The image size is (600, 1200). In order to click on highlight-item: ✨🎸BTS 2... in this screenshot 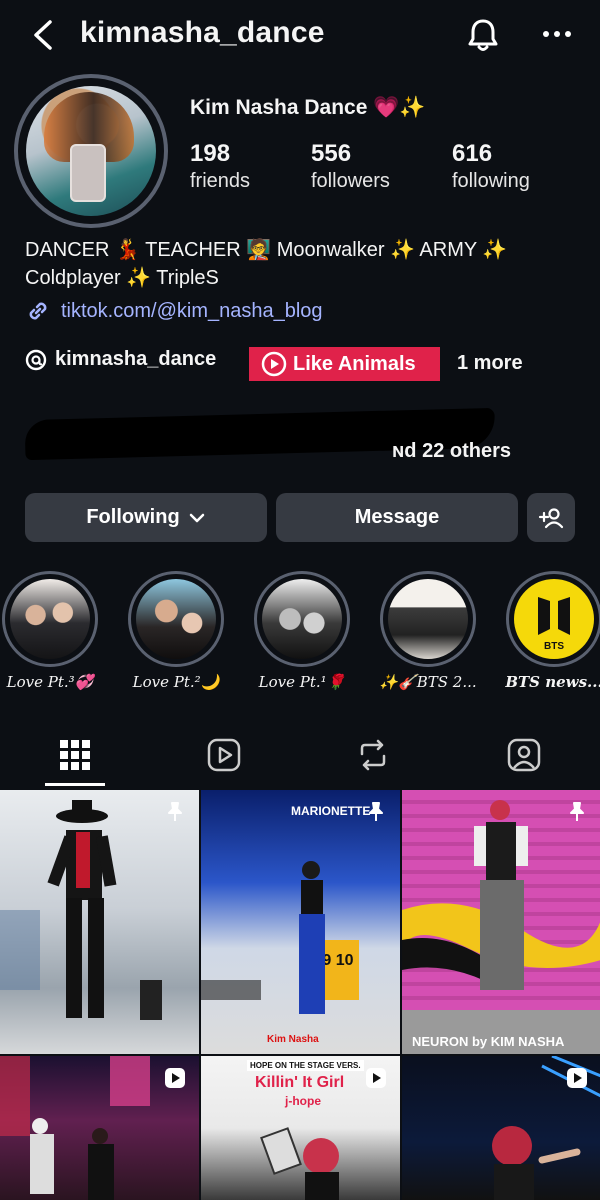, I will do `click(428, 631)`.